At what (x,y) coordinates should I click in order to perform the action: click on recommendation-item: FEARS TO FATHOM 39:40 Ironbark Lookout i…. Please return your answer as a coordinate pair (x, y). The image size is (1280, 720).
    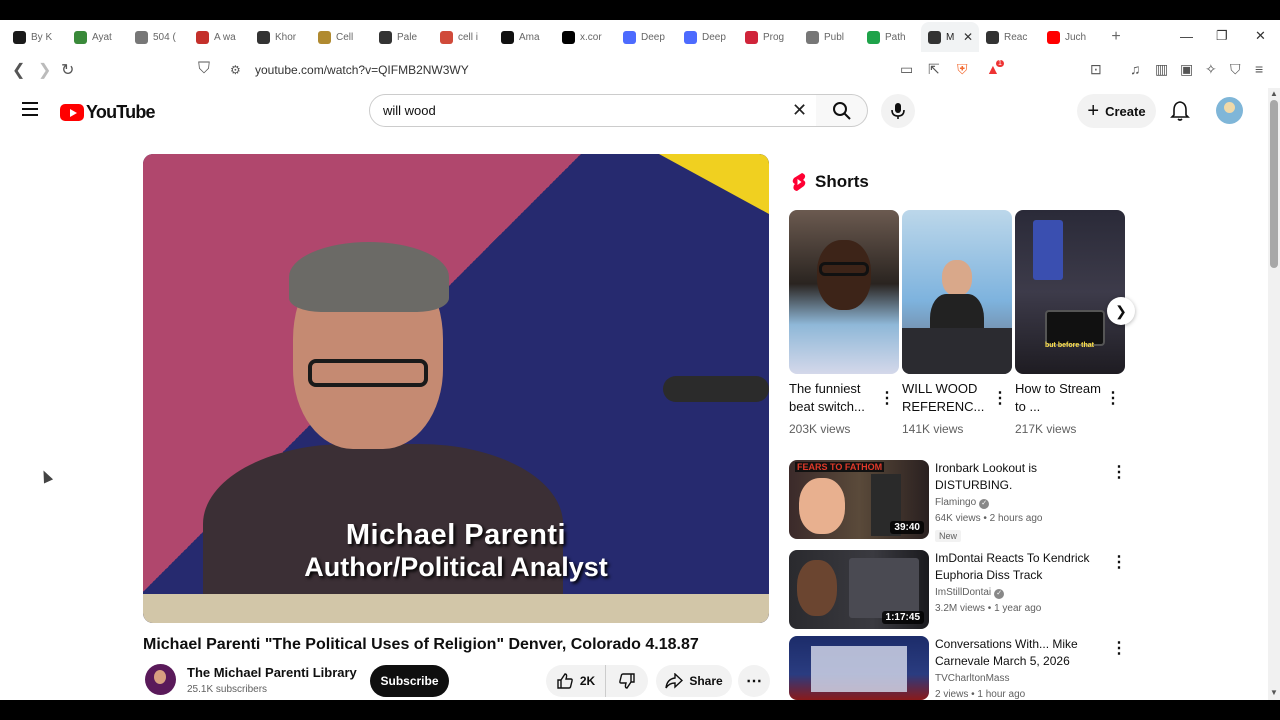
    Looking at the image, I should click on (959, 501).